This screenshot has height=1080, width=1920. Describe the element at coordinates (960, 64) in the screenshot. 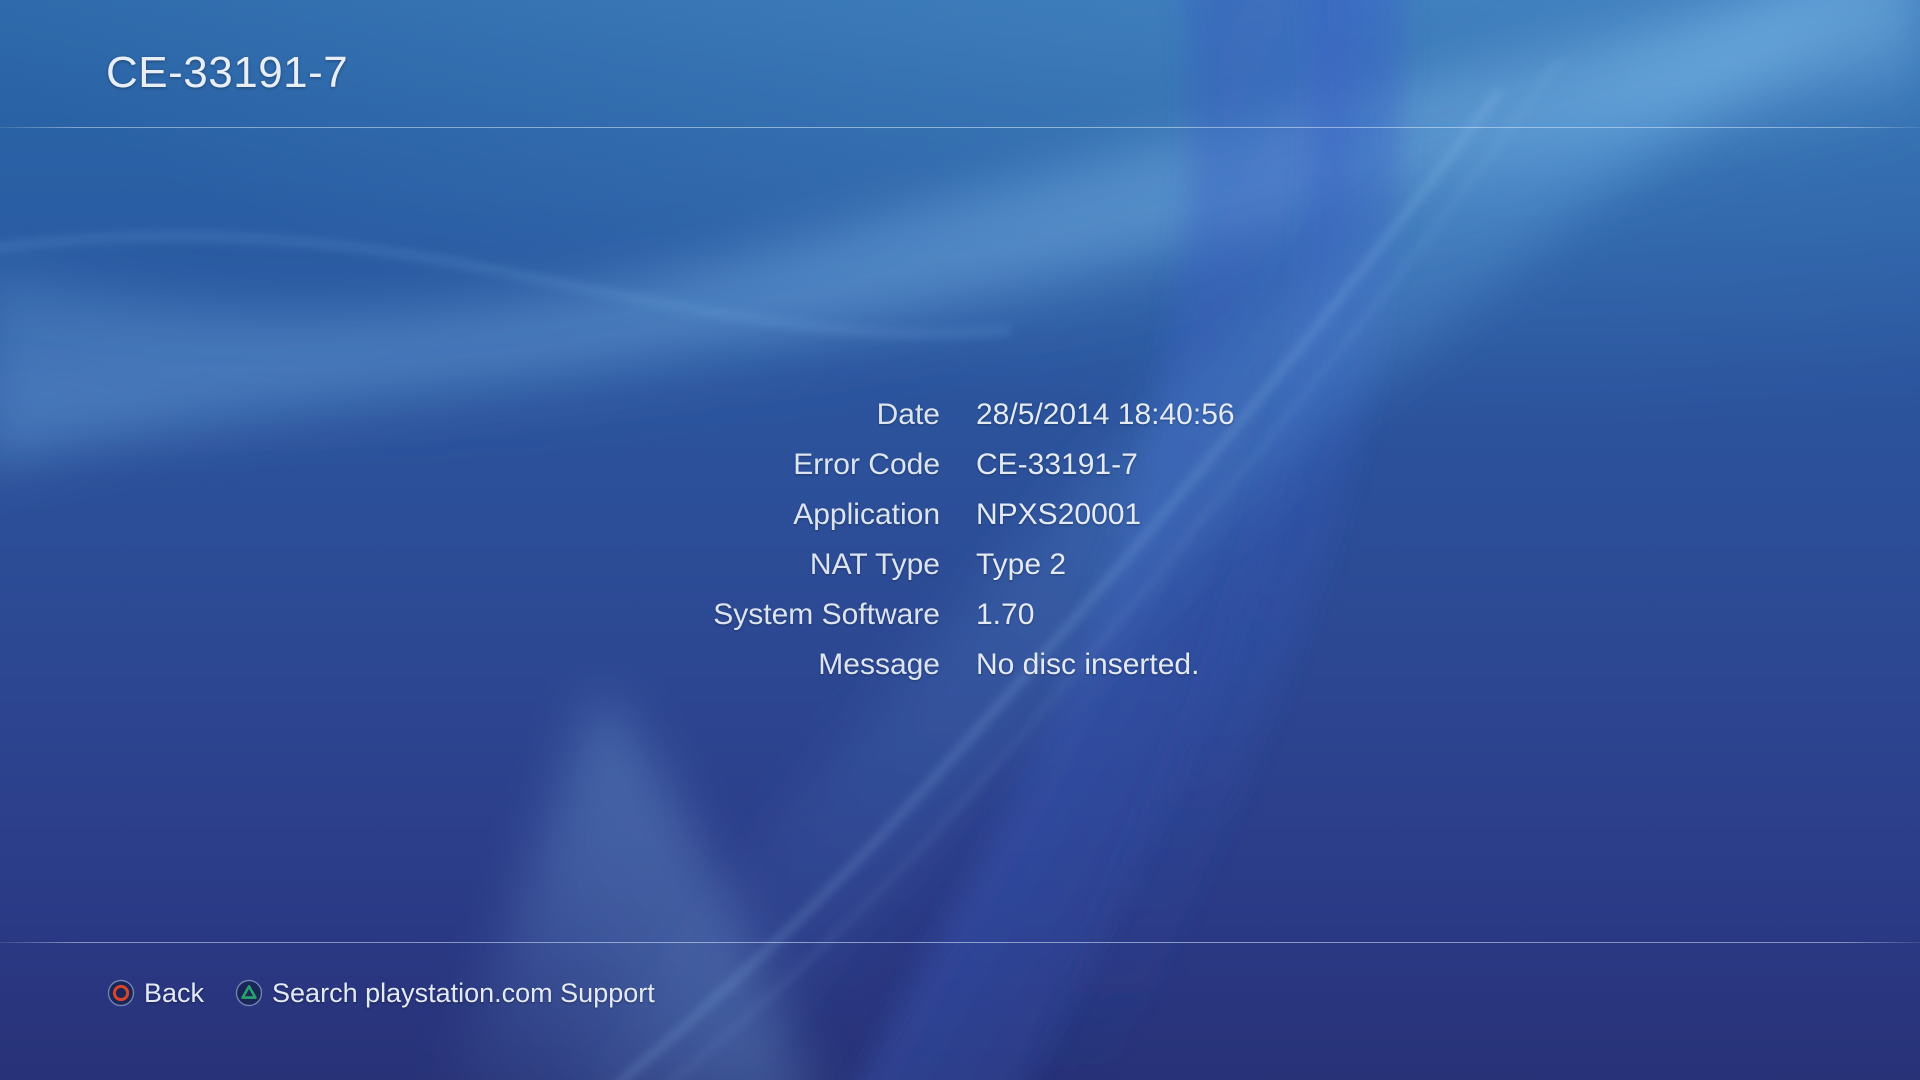

I see `header: CE-33191-7` at that location.